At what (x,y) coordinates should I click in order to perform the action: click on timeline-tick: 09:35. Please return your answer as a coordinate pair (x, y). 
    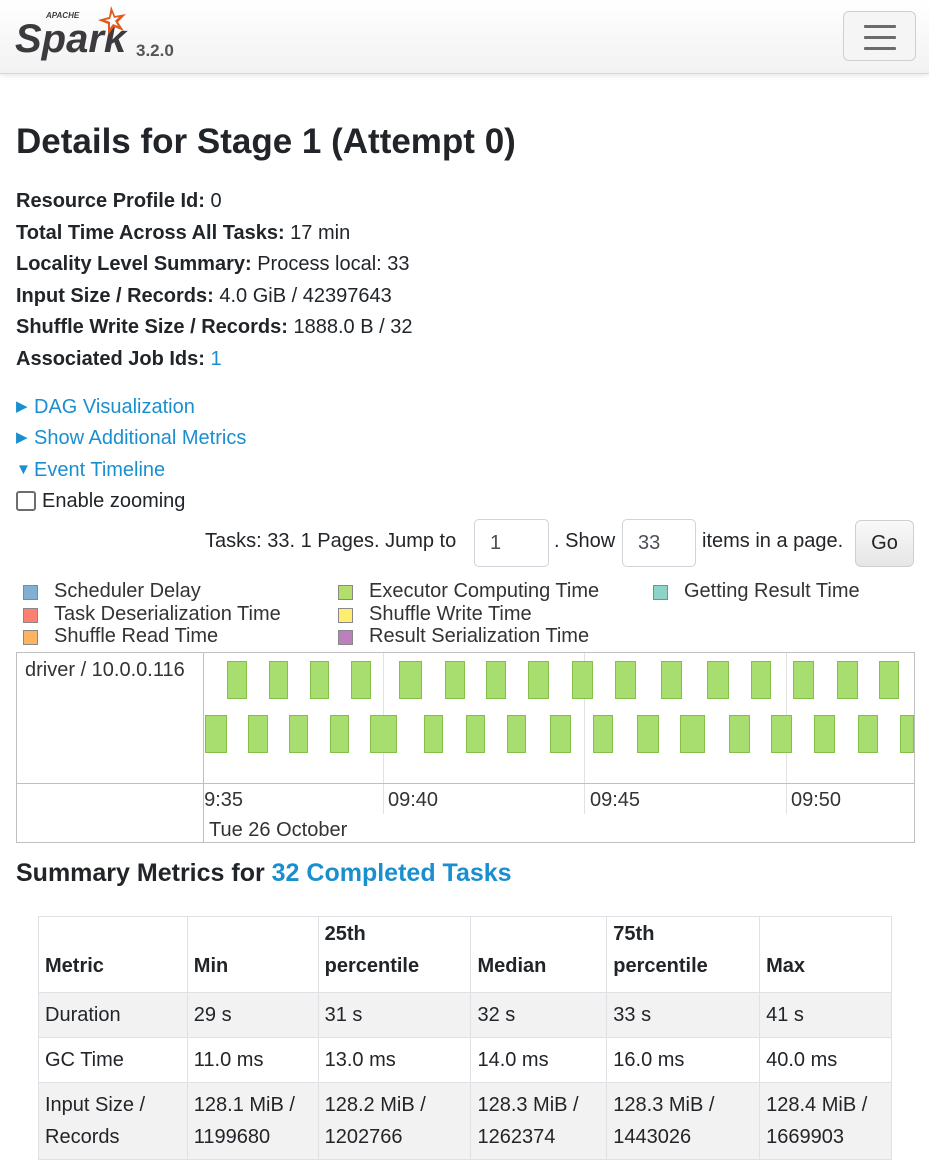
    Looking at the image, I should click on (224, 800).